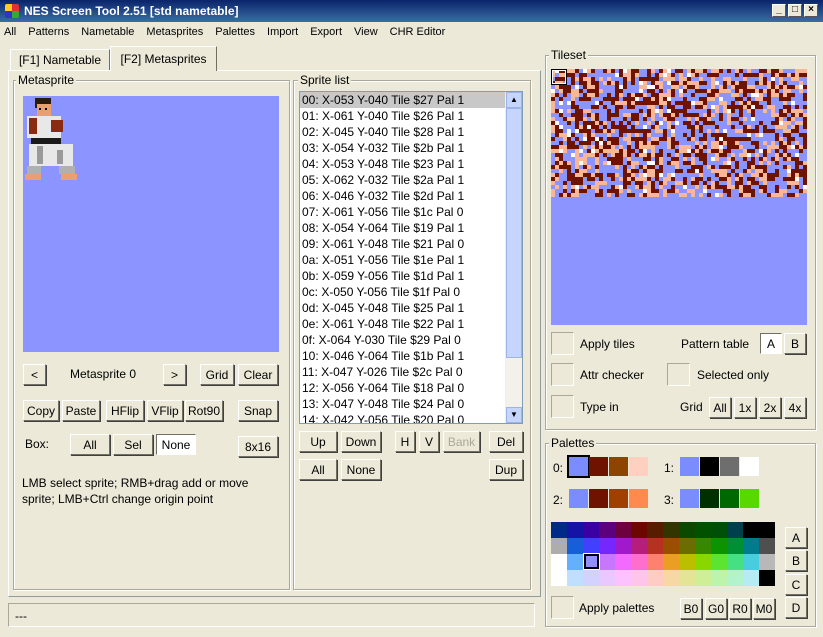  What do you see at coordinates (771, 343) in the screenshot?
I see `pattern-table-a-button: A` at bounding box center [771, 343].